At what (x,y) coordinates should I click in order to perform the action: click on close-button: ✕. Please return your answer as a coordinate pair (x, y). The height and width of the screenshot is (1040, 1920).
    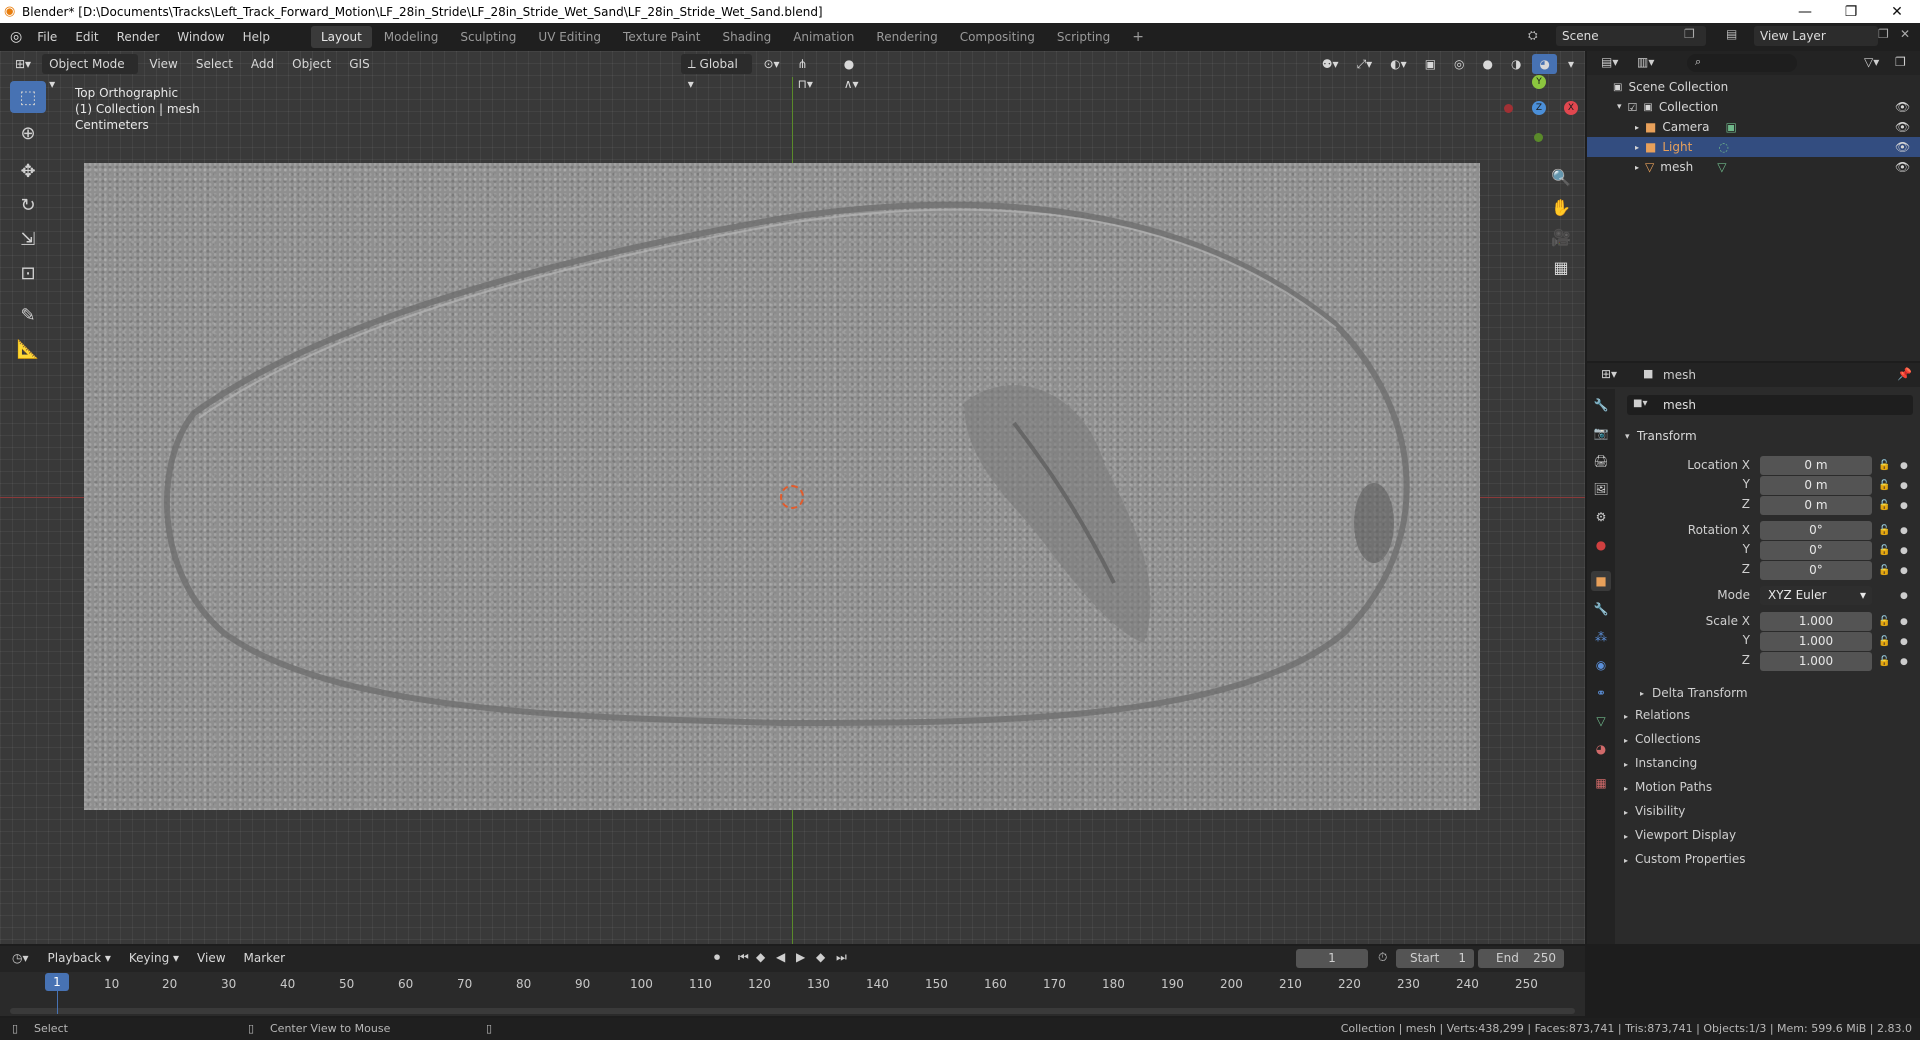
    Looking at the image, I should click on (1897, 11).